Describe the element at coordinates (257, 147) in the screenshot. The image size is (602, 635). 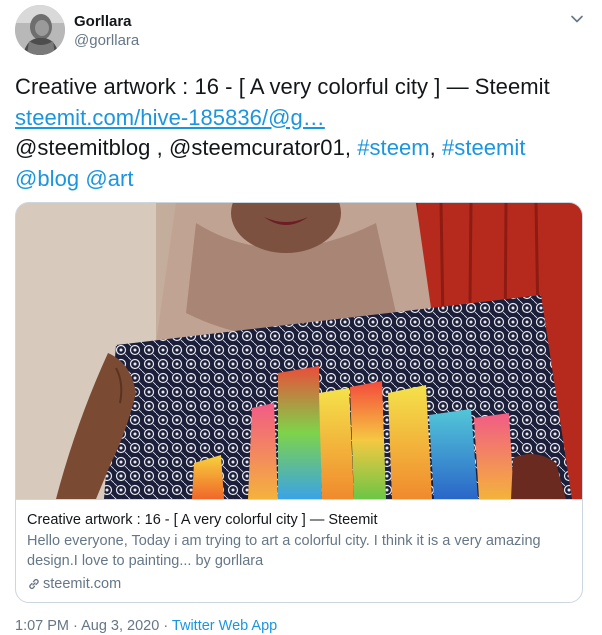
I see `mention-steemcurator01: @steemcurator01` at that location.